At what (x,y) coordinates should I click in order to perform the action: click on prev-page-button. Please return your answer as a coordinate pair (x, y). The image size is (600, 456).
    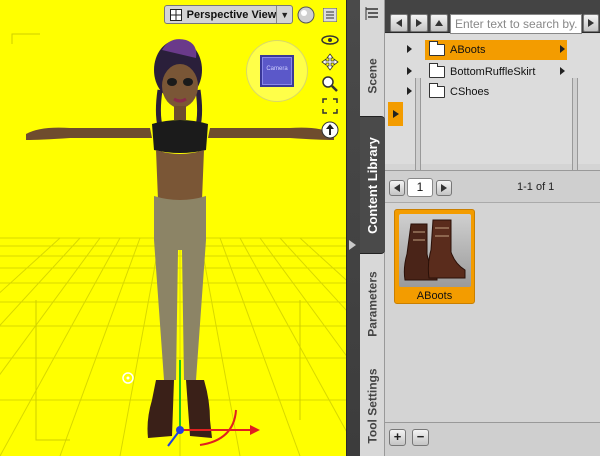
    Looking at the image, I should click on (397, 188).